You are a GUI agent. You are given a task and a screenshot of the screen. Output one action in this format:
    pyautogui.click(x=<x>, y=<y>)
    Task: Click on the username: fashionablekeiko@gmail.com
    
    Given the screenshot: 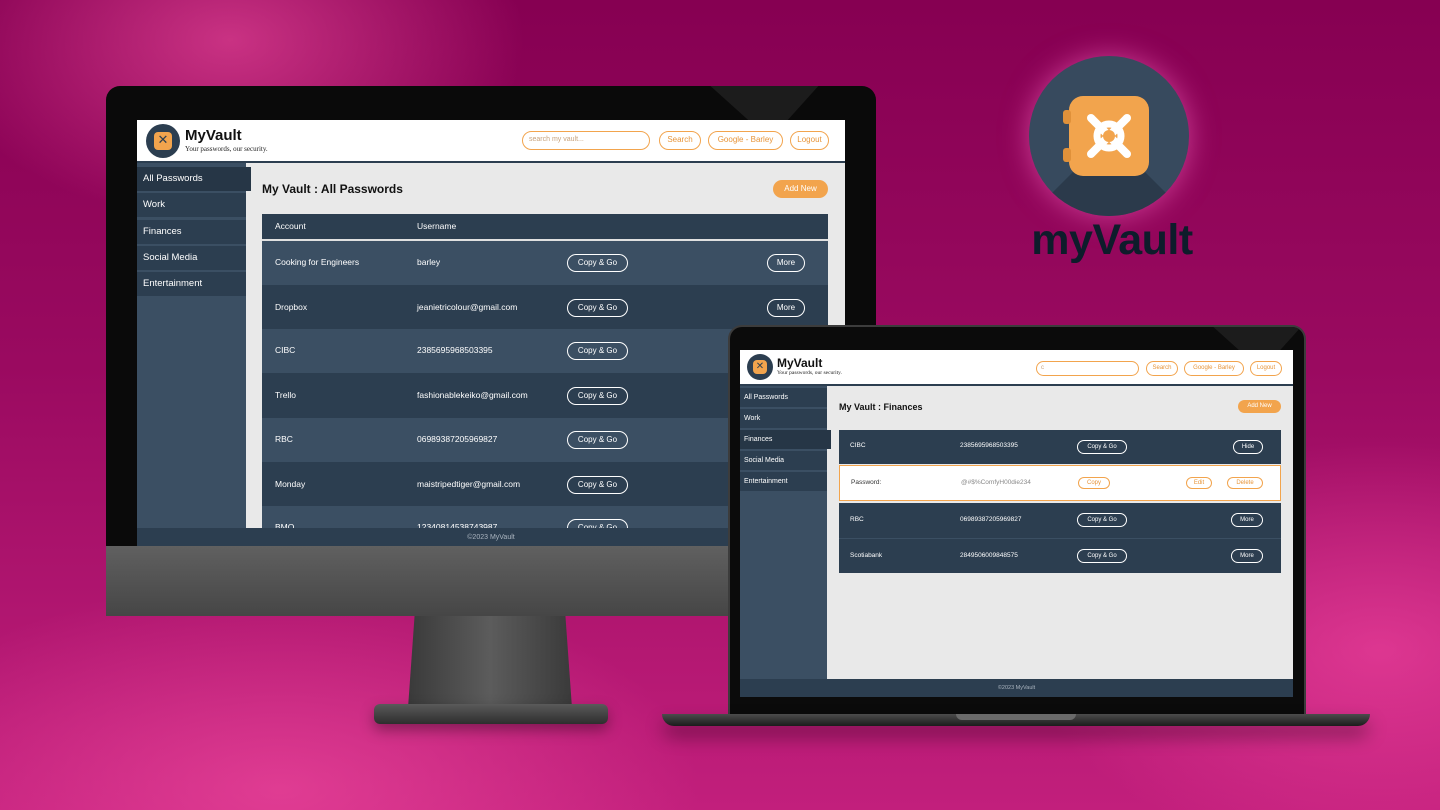 What is the action you would take?
    pyautogui.click(x=472, y=395)
    